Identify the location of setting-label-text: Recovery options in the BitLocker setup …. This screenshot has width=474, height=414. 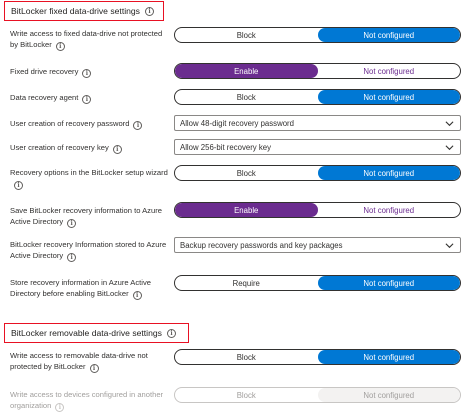
(89, 172).